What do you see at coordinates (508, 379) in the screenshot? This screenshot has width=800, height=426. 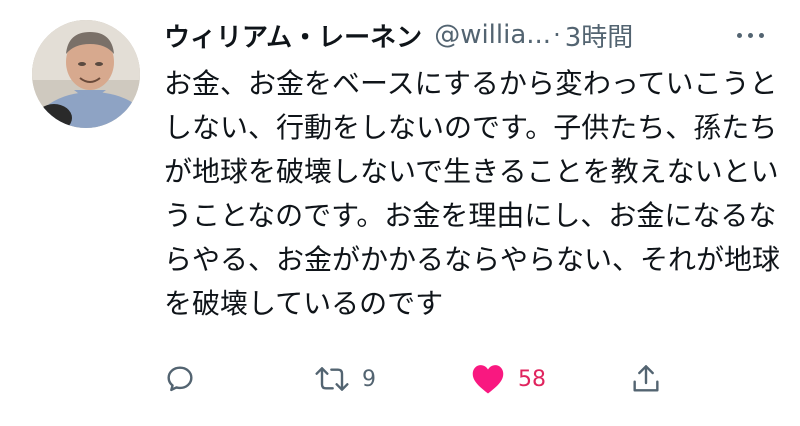 I see `like-button: 58` at bounding box center [508, 379].